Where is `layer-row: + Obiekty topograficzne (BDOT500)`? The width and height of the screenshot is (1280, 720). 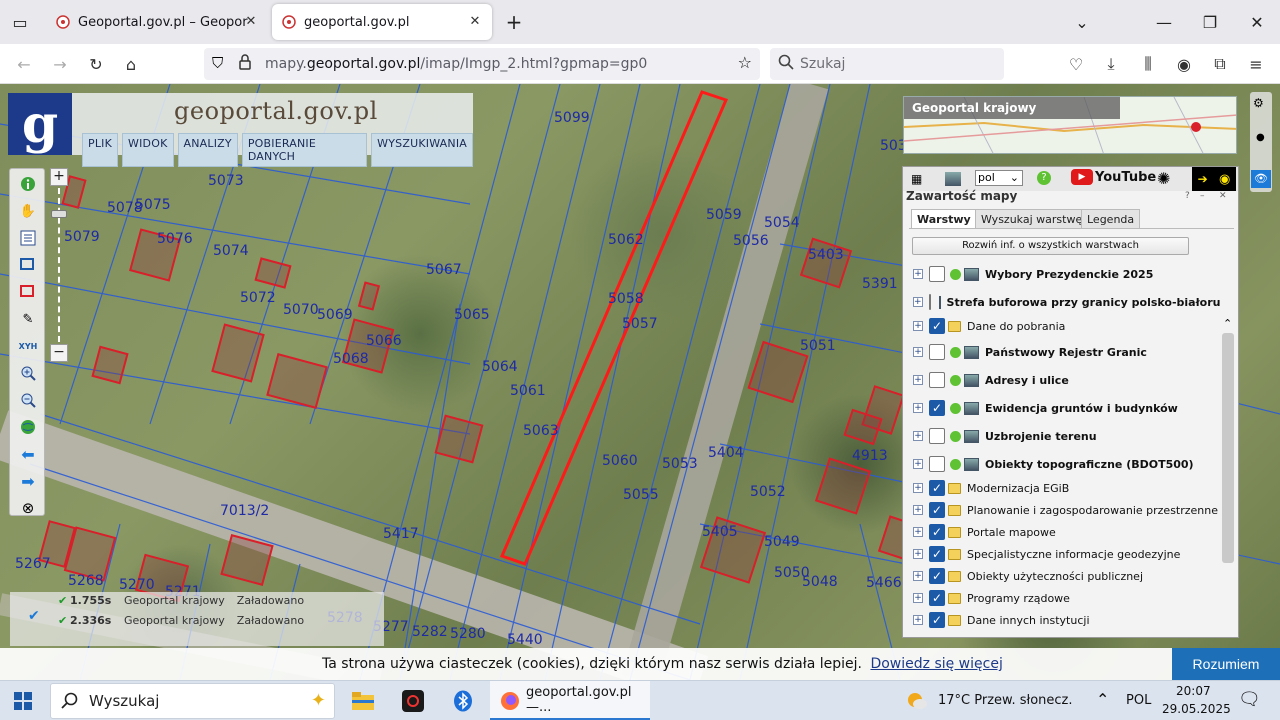 layer-row: + Obiekty topograficzne (BDOT500) is located at coordinates (1062, 464).